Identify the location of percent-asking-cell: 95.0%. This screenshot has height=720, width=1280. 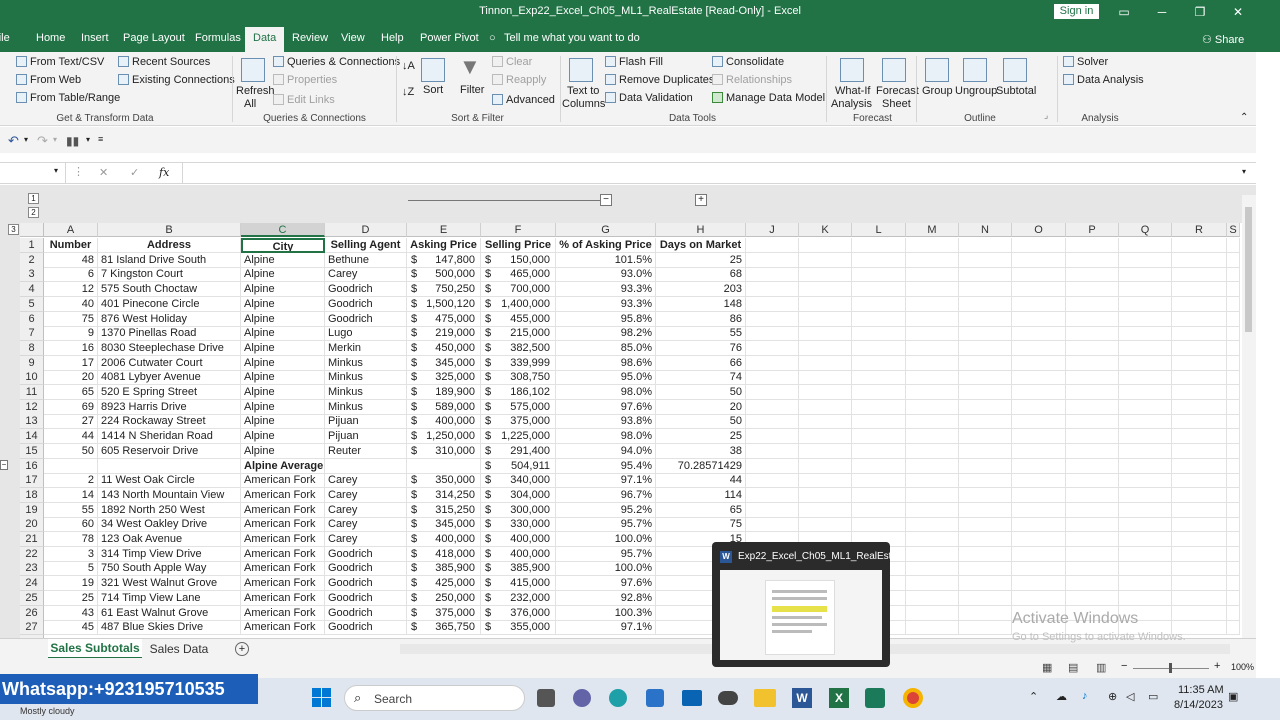
(606, 378).